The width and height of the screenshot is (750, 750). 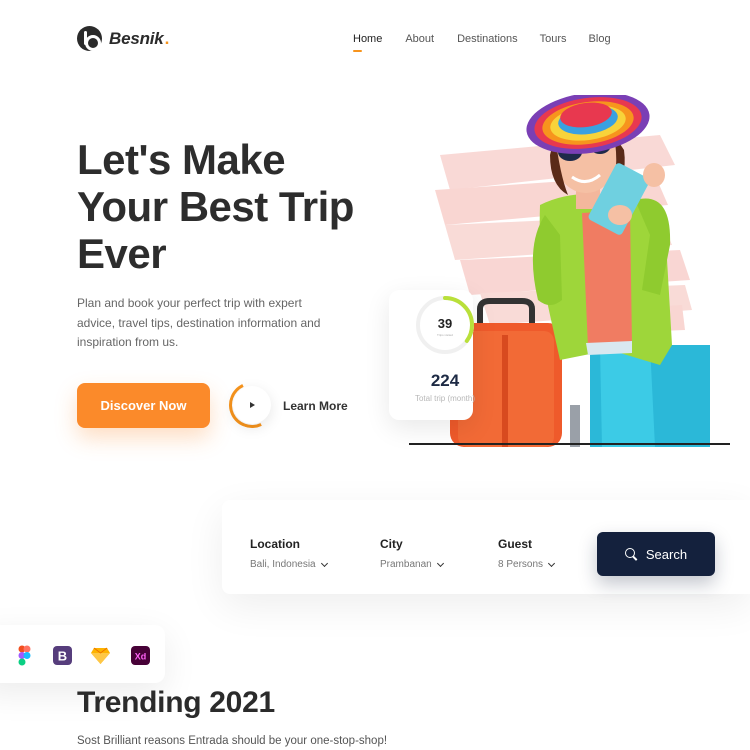 I want to click on city-value: Prambanan, so click(x=406, y=564).